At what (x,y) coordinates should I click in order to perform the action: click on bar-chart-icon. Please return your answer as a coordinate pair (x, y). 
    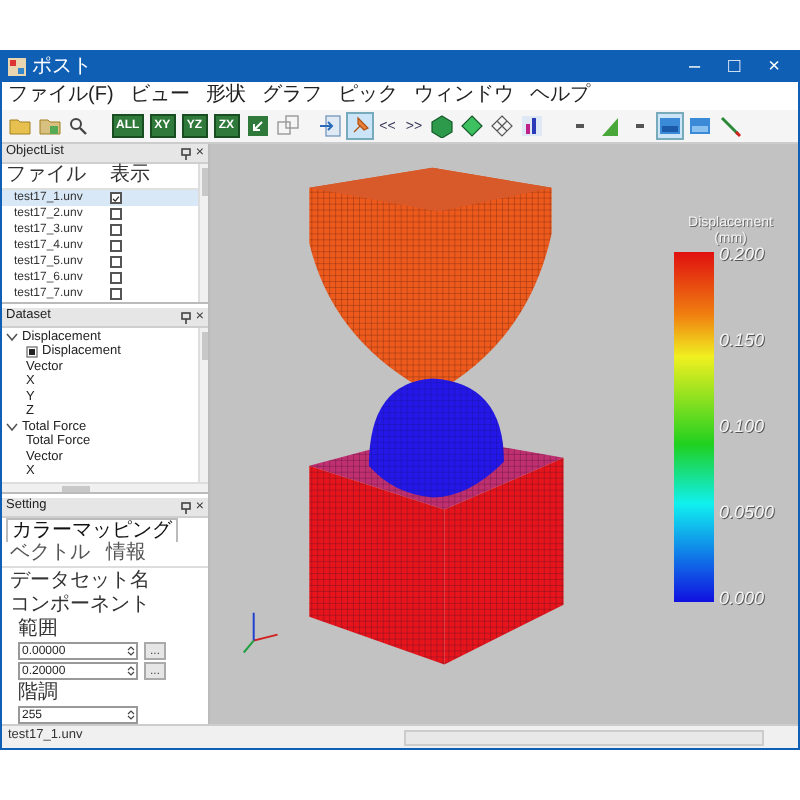
    Looking at the image, I should click on (532, 126).